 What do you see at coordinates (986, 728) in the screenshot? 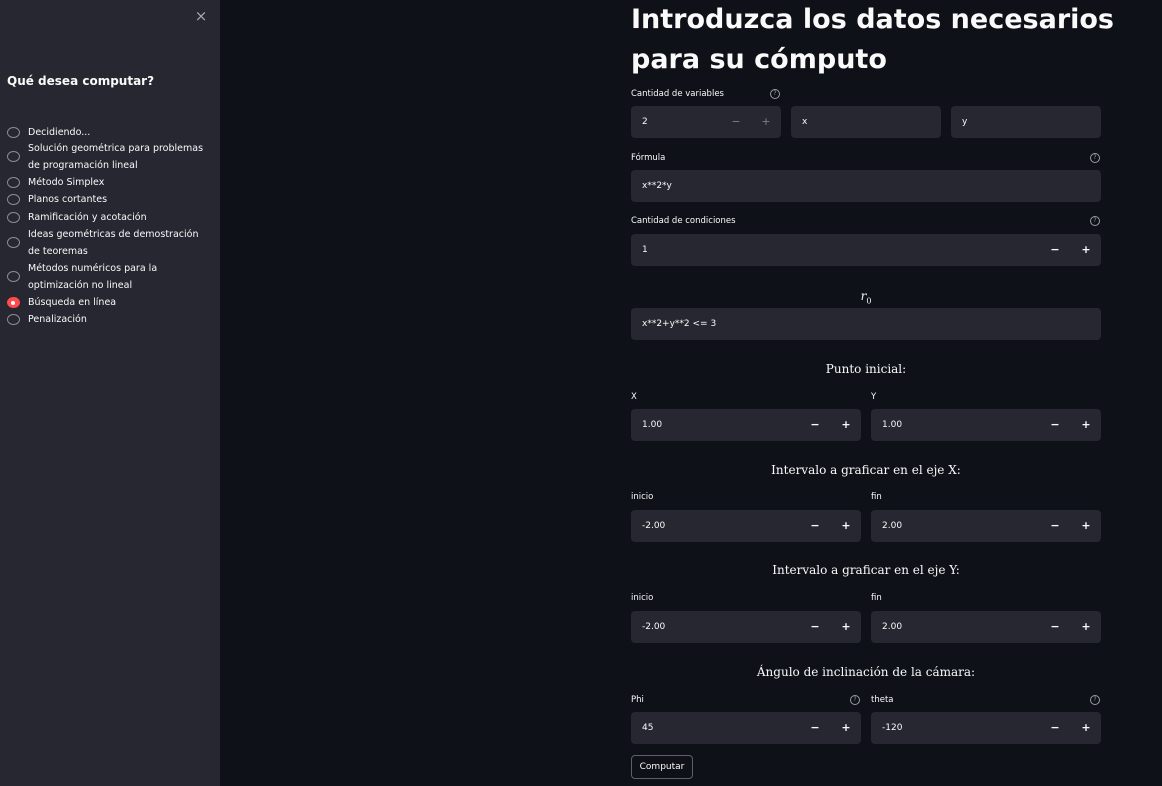
I see `theta-stepper: -120 − +` at bounding box center [986, 728].